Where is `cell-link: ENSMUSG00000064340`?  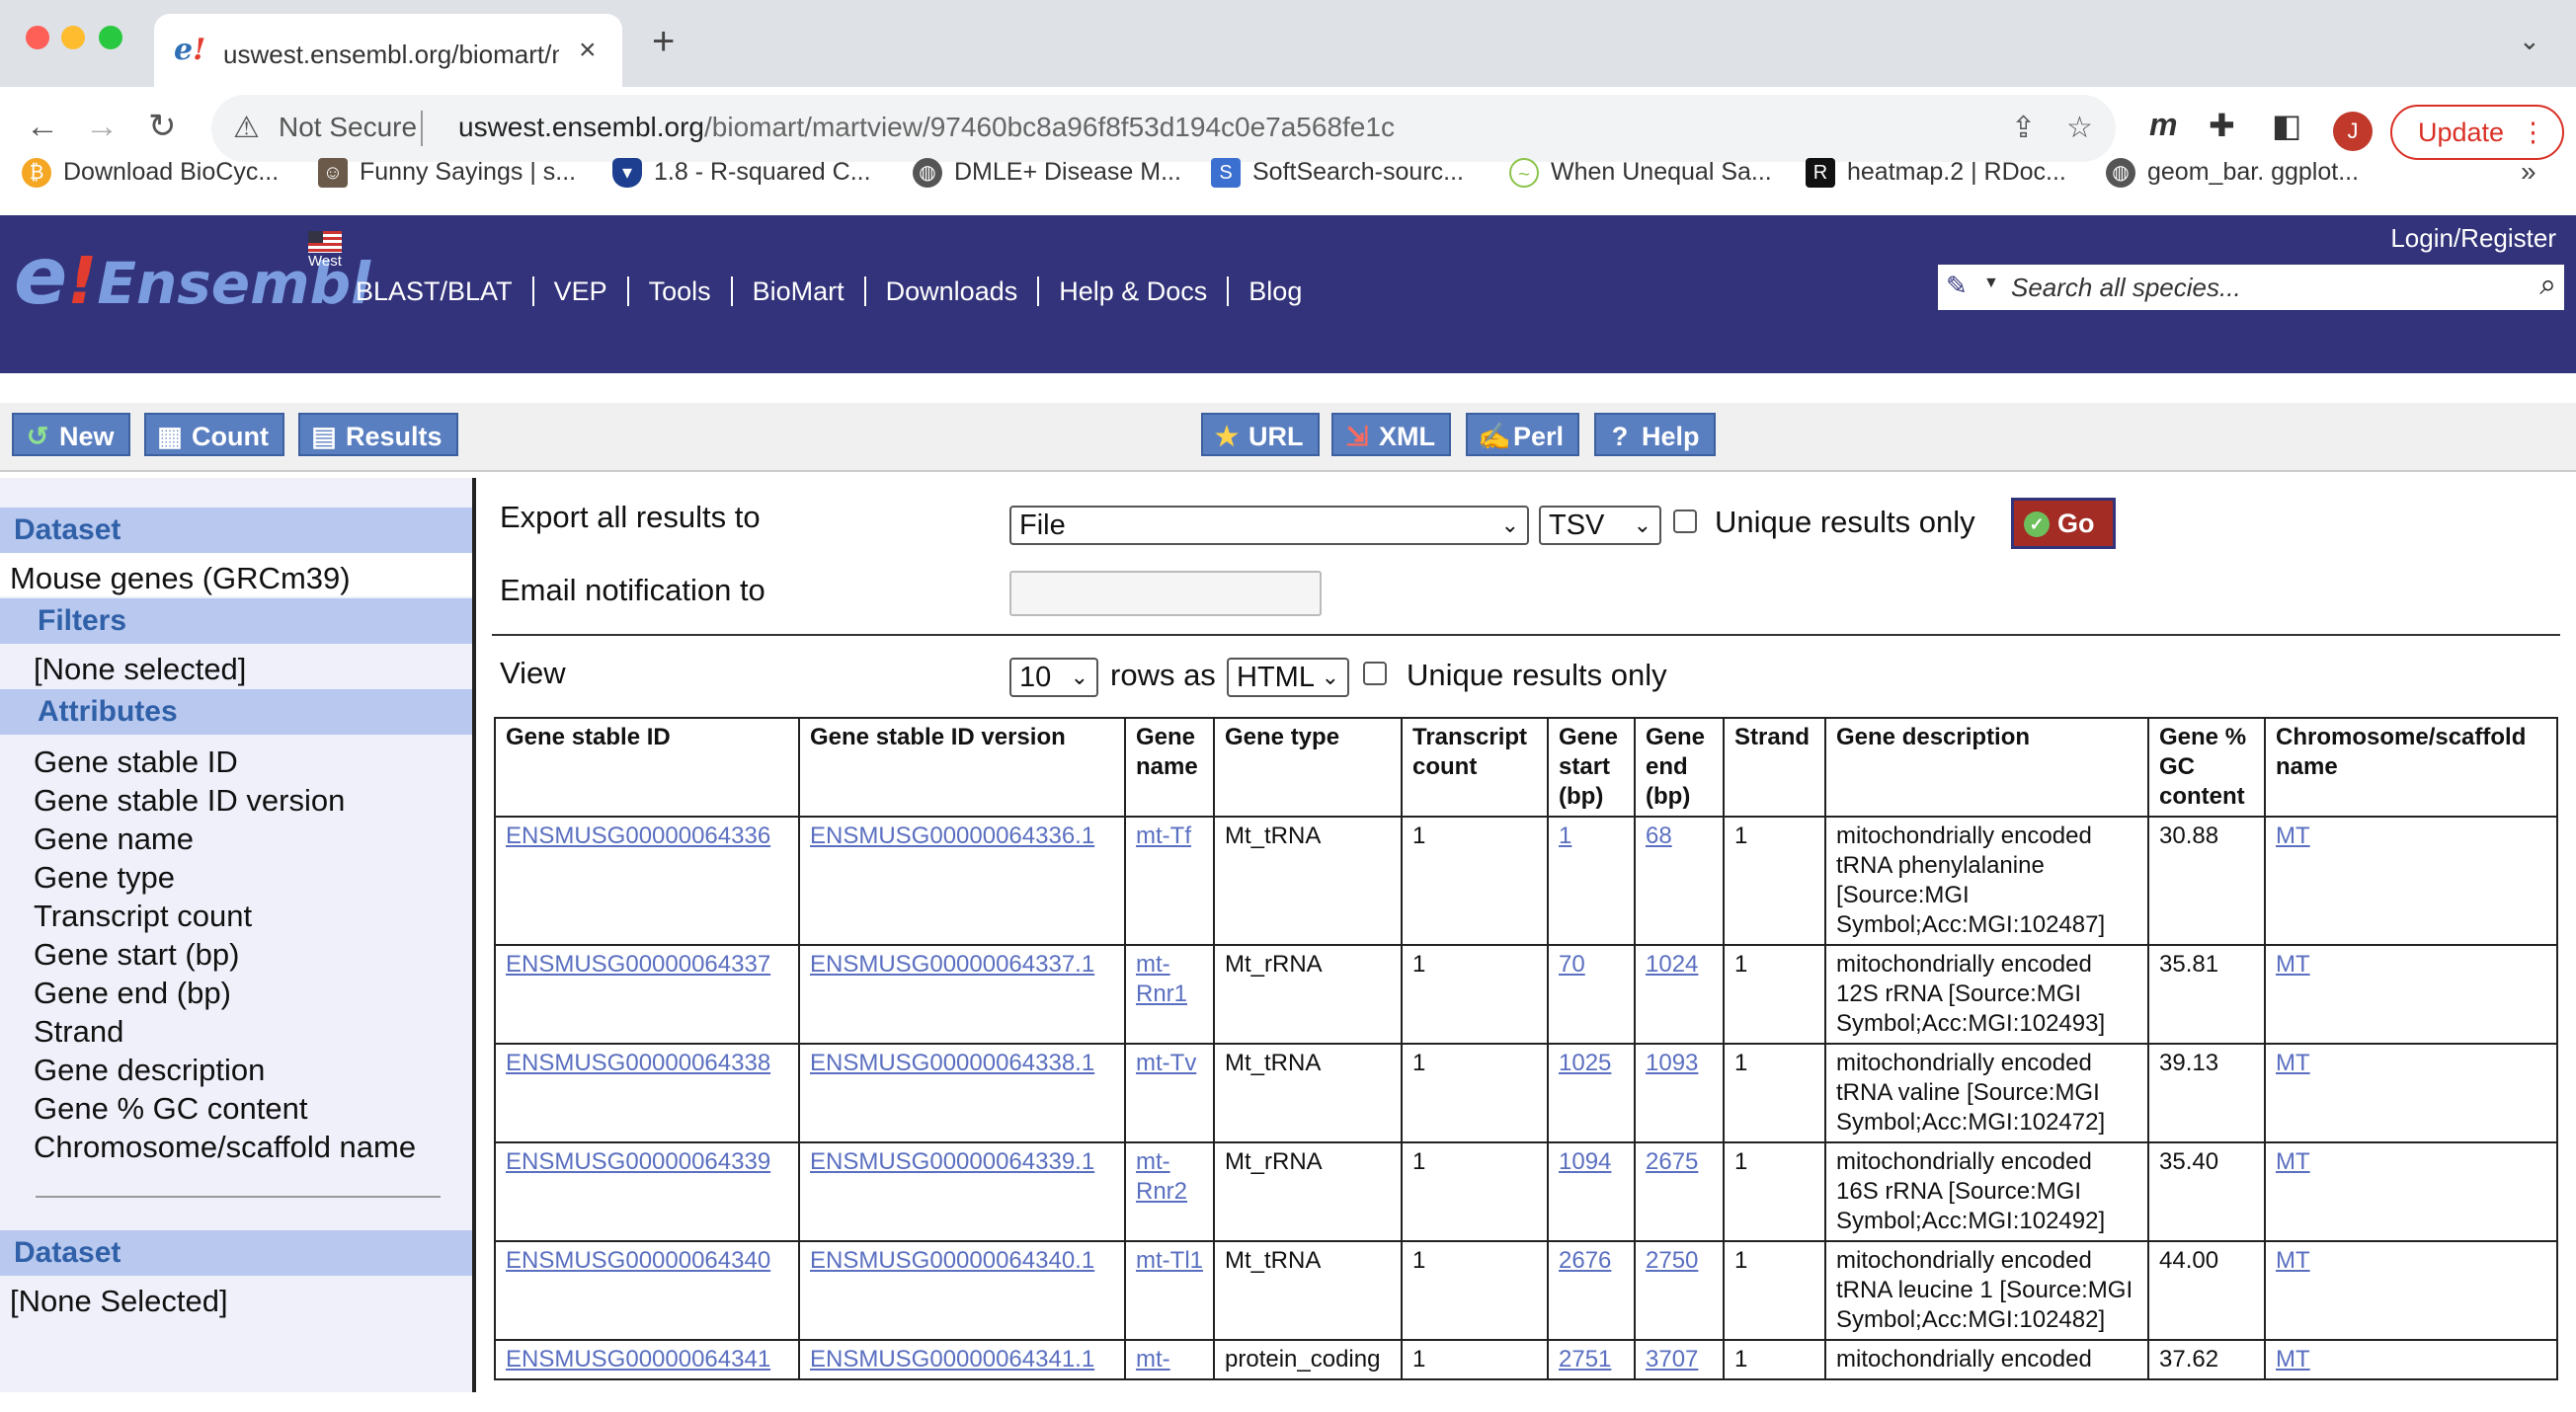 cell-link: ENSMUSG00000064340 is located at coordinates (638, 1260).